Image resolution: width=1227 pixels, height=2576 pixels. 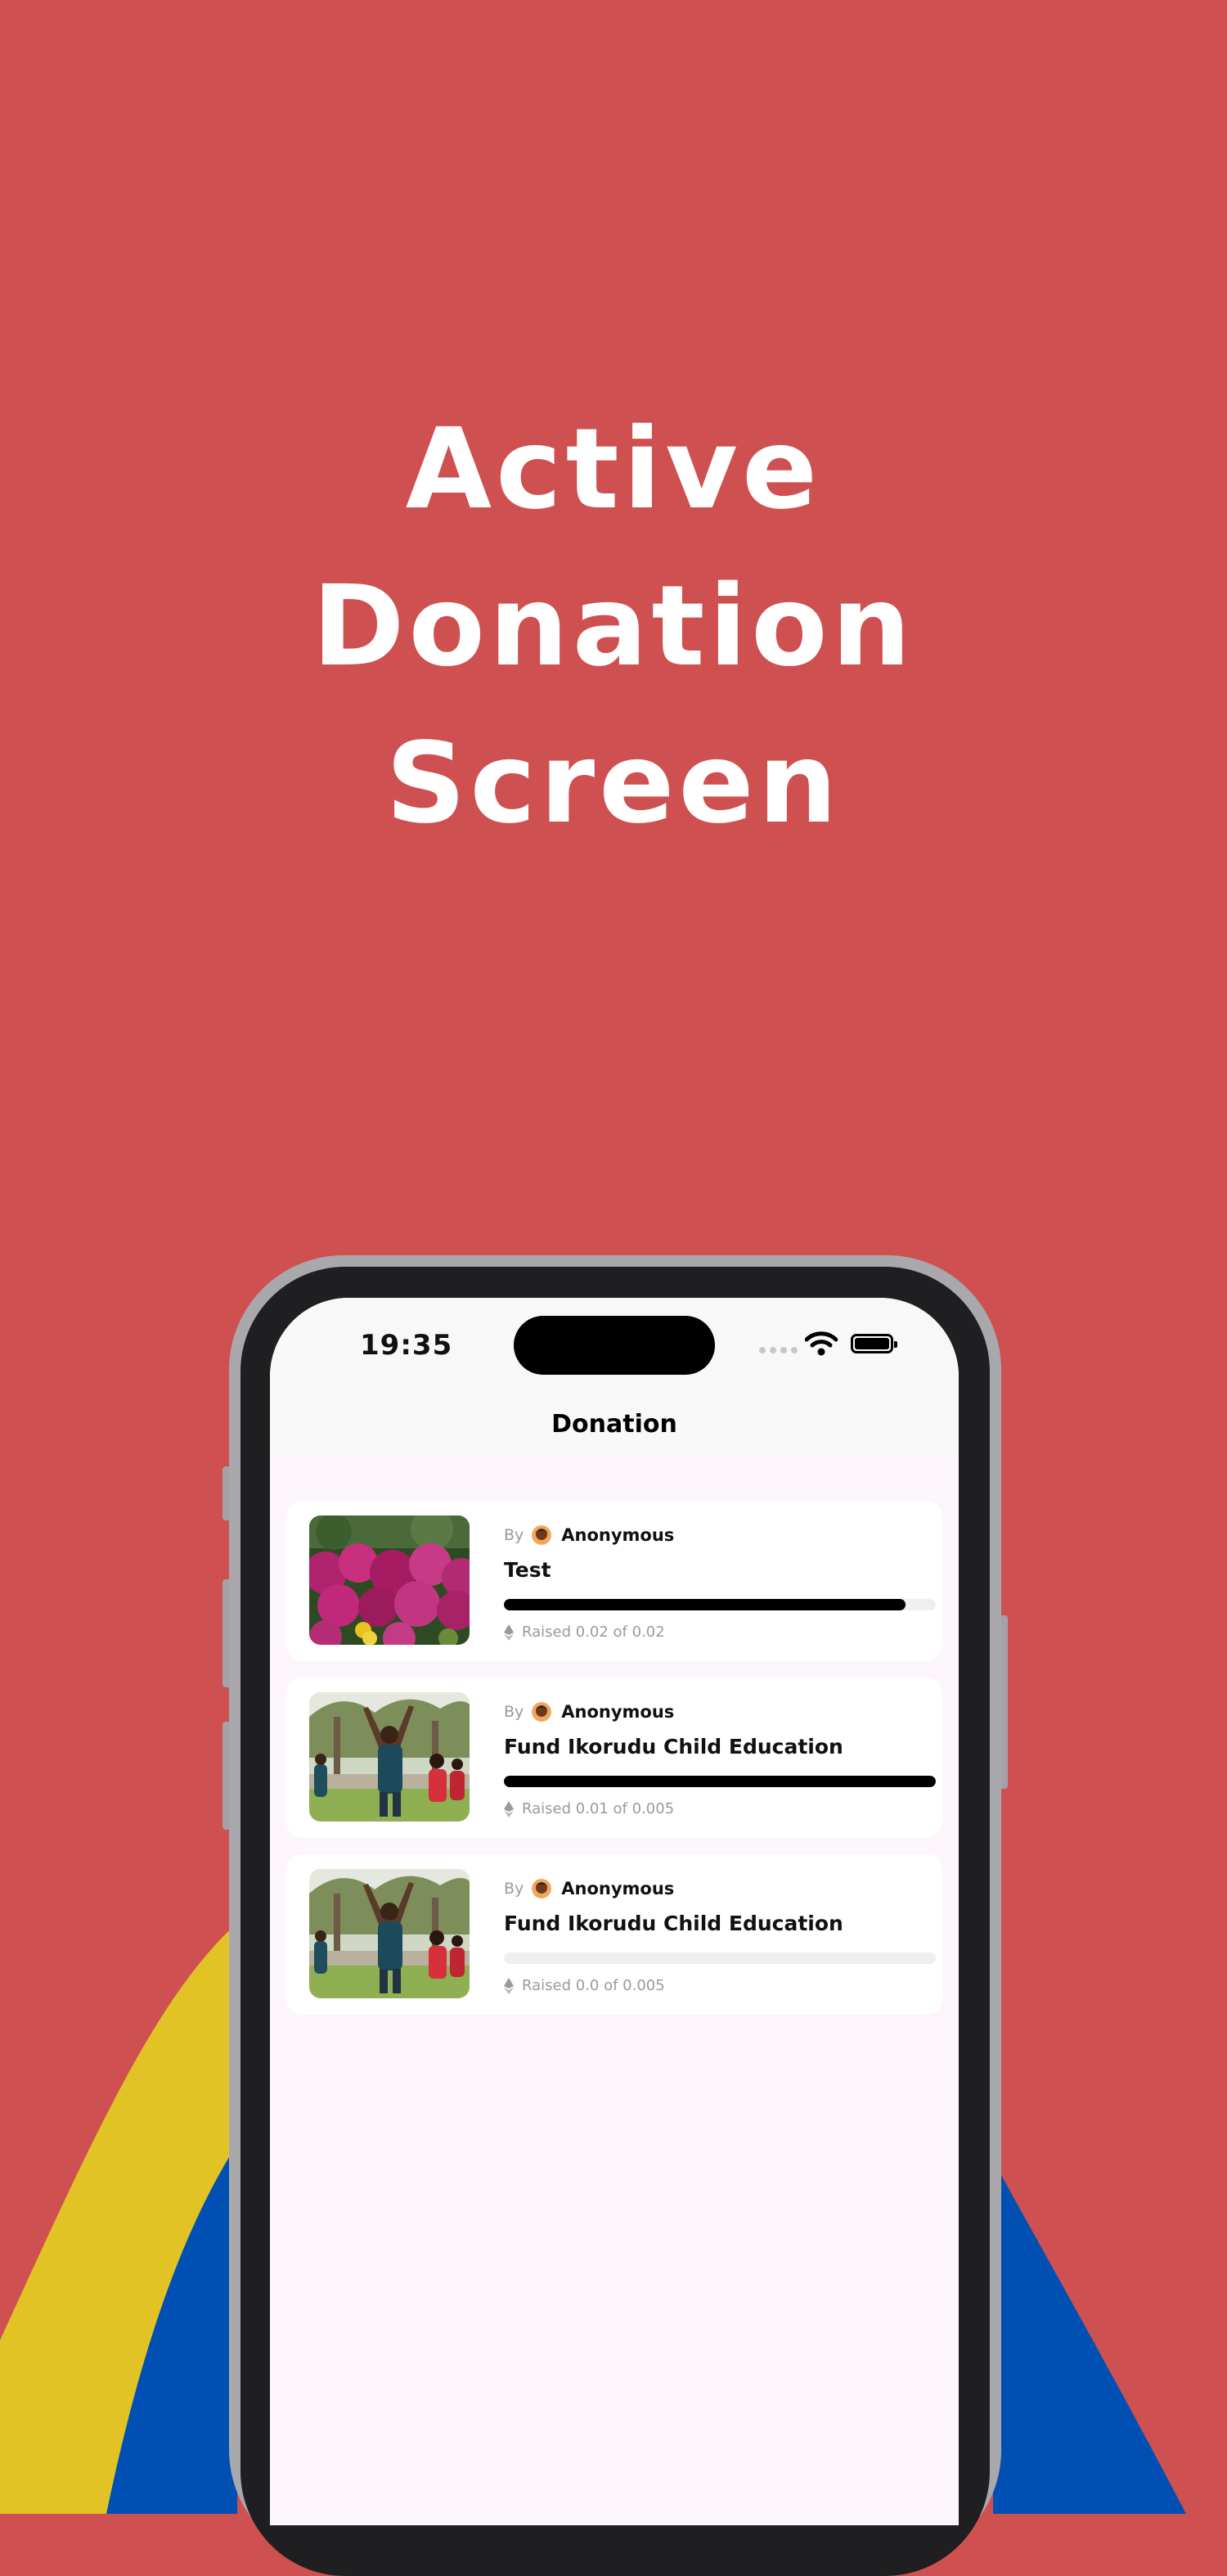 I want to click on headline-line-1: Active, so click(x=613, y=469).